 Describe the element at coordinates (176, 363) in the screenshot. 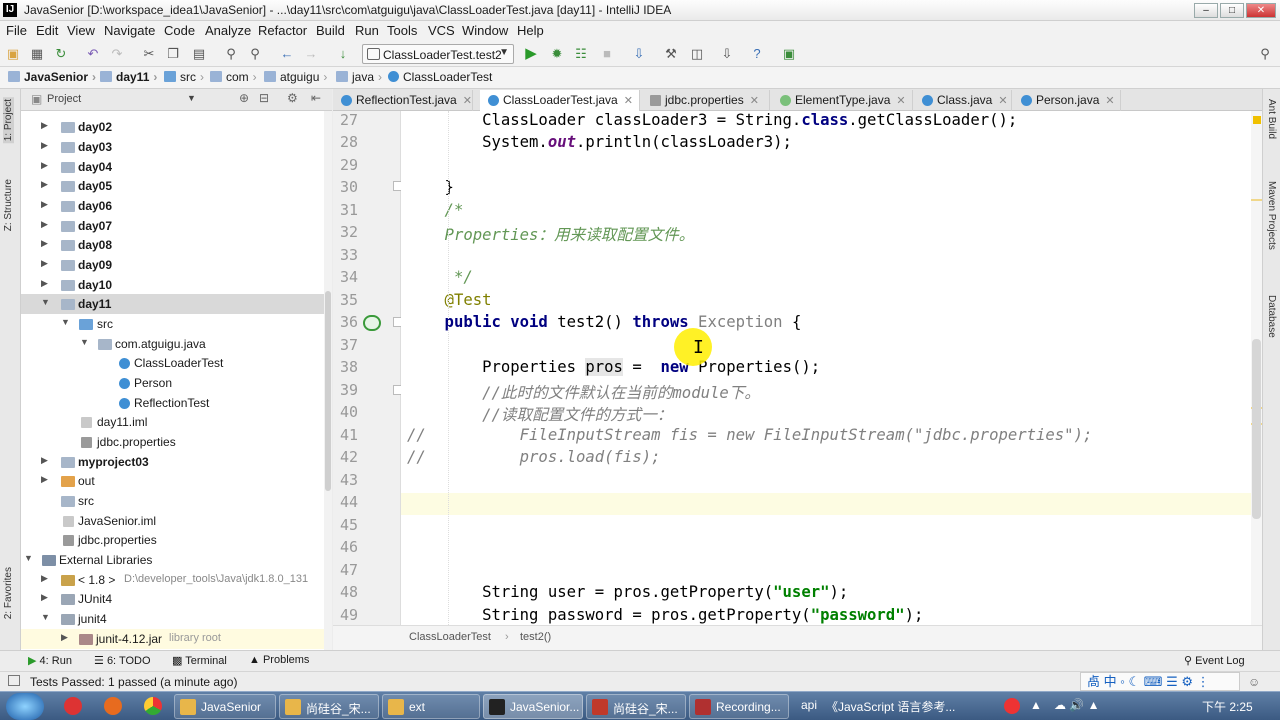

I see `tree-item: ClassLoaderTest` at that location.